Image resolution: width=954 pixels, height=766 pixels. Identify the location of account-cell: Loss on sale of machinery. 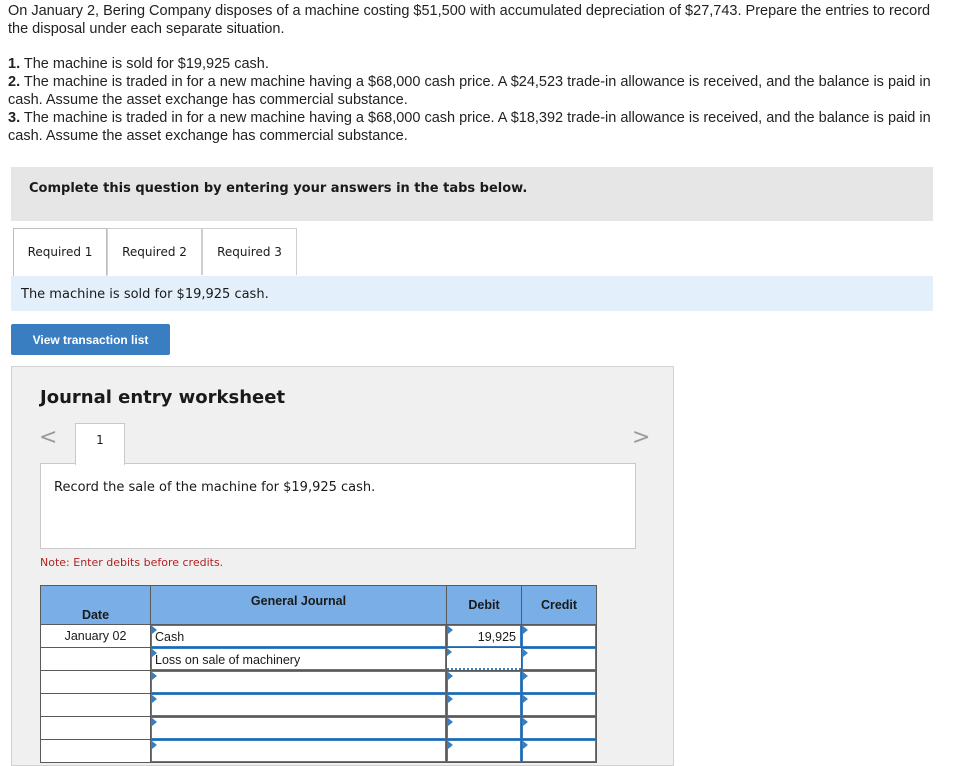
(298, 659).